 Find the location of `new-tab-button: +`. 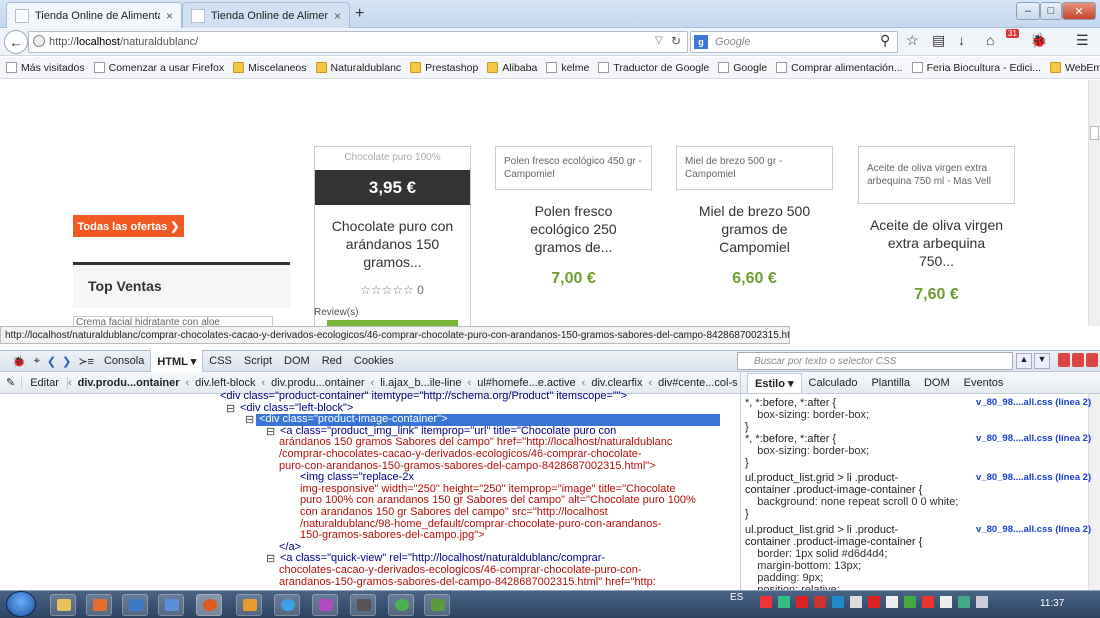

new-tab-button: + is located at coordinates (359, 14).